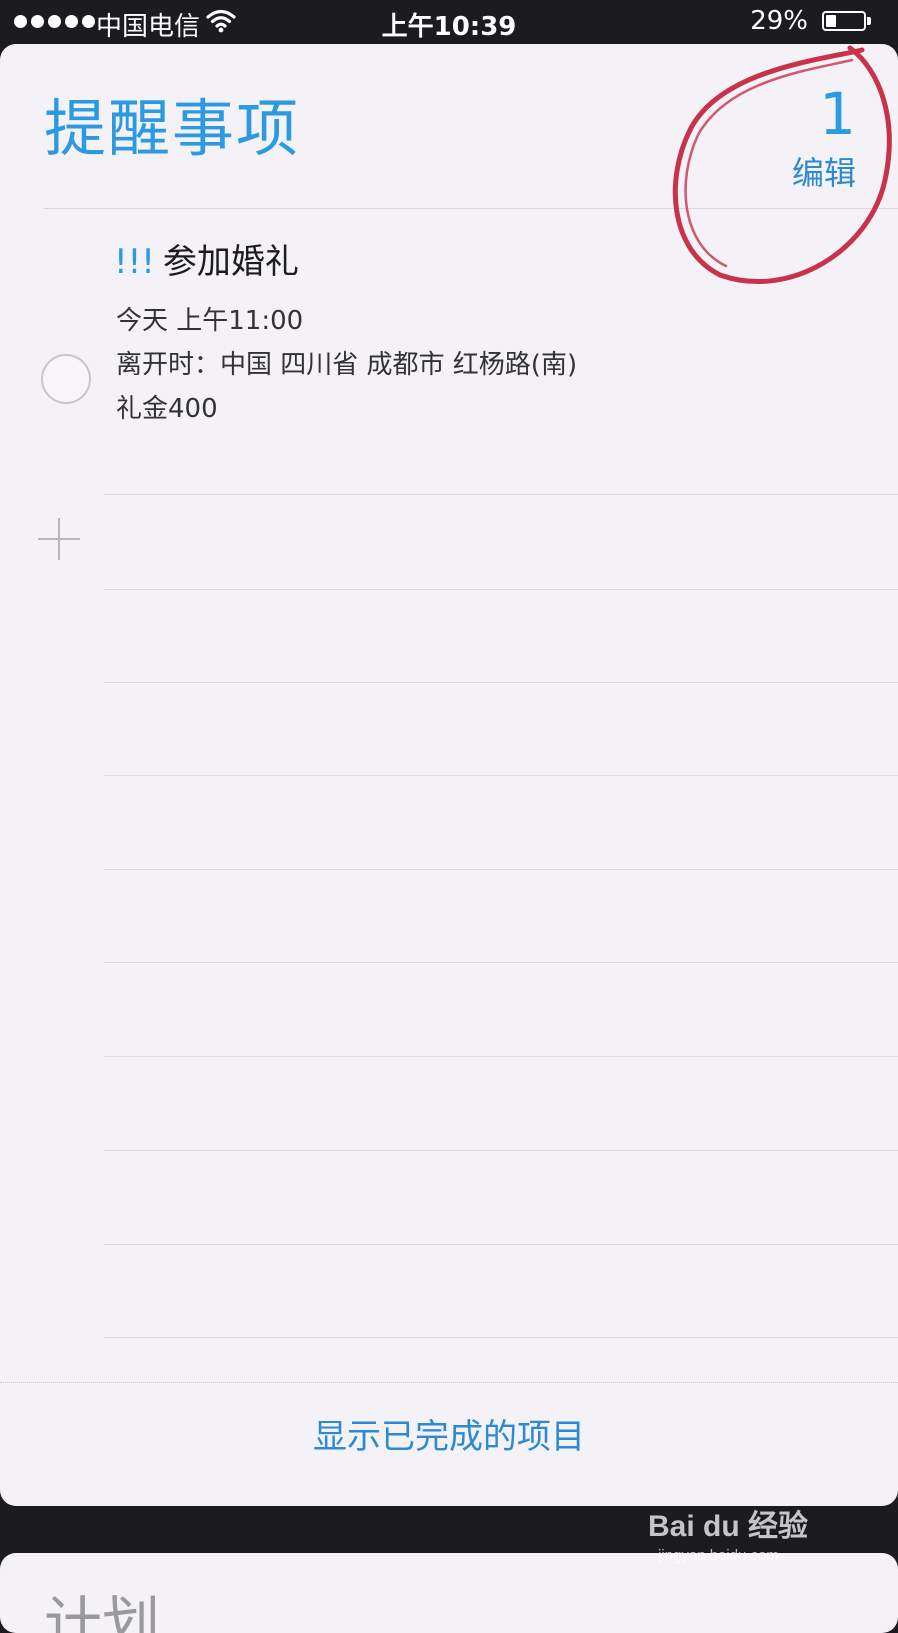 This screenshot has width=898, height=1633. I want to click on add-icon, so click(59, 539).